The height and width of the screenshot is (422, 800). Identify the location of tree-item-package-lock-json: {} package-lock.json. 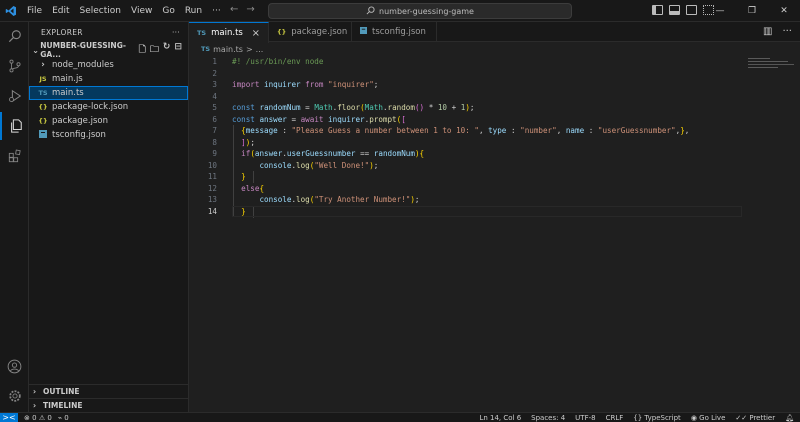
(108, 107).